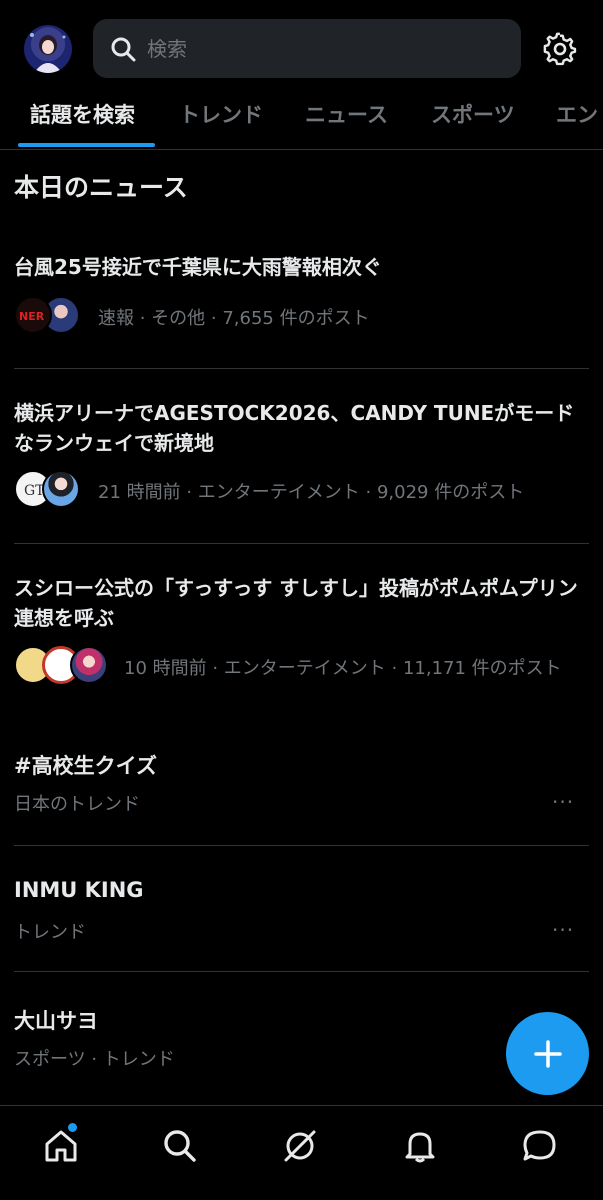 Image resolution: width=603 pixels, height=1200 pixels. I want to click on news-headline: 台風25号接近で千葉県に大雨警報相次ぐ, so click(198, 267).